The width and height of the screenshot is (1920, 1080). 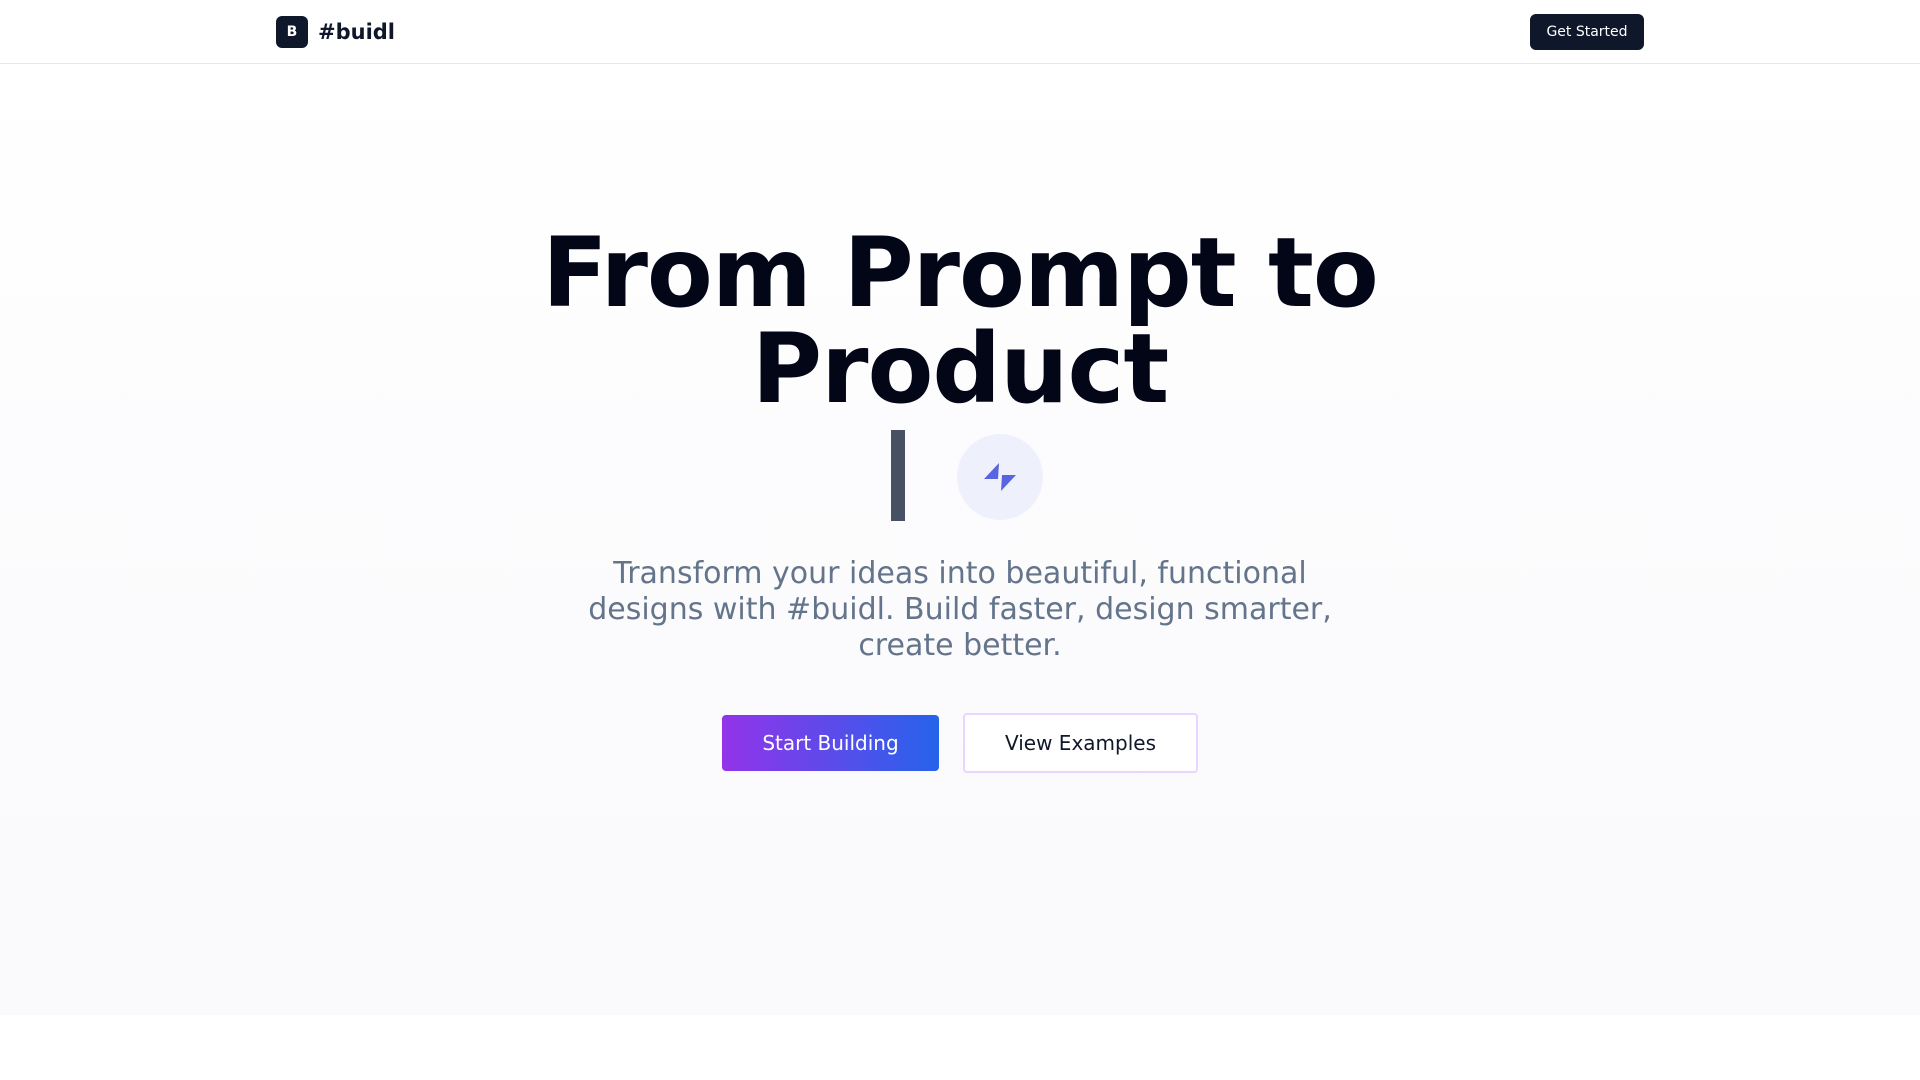 I want to click on sparkle-icon, so click(x=1000, y=477).